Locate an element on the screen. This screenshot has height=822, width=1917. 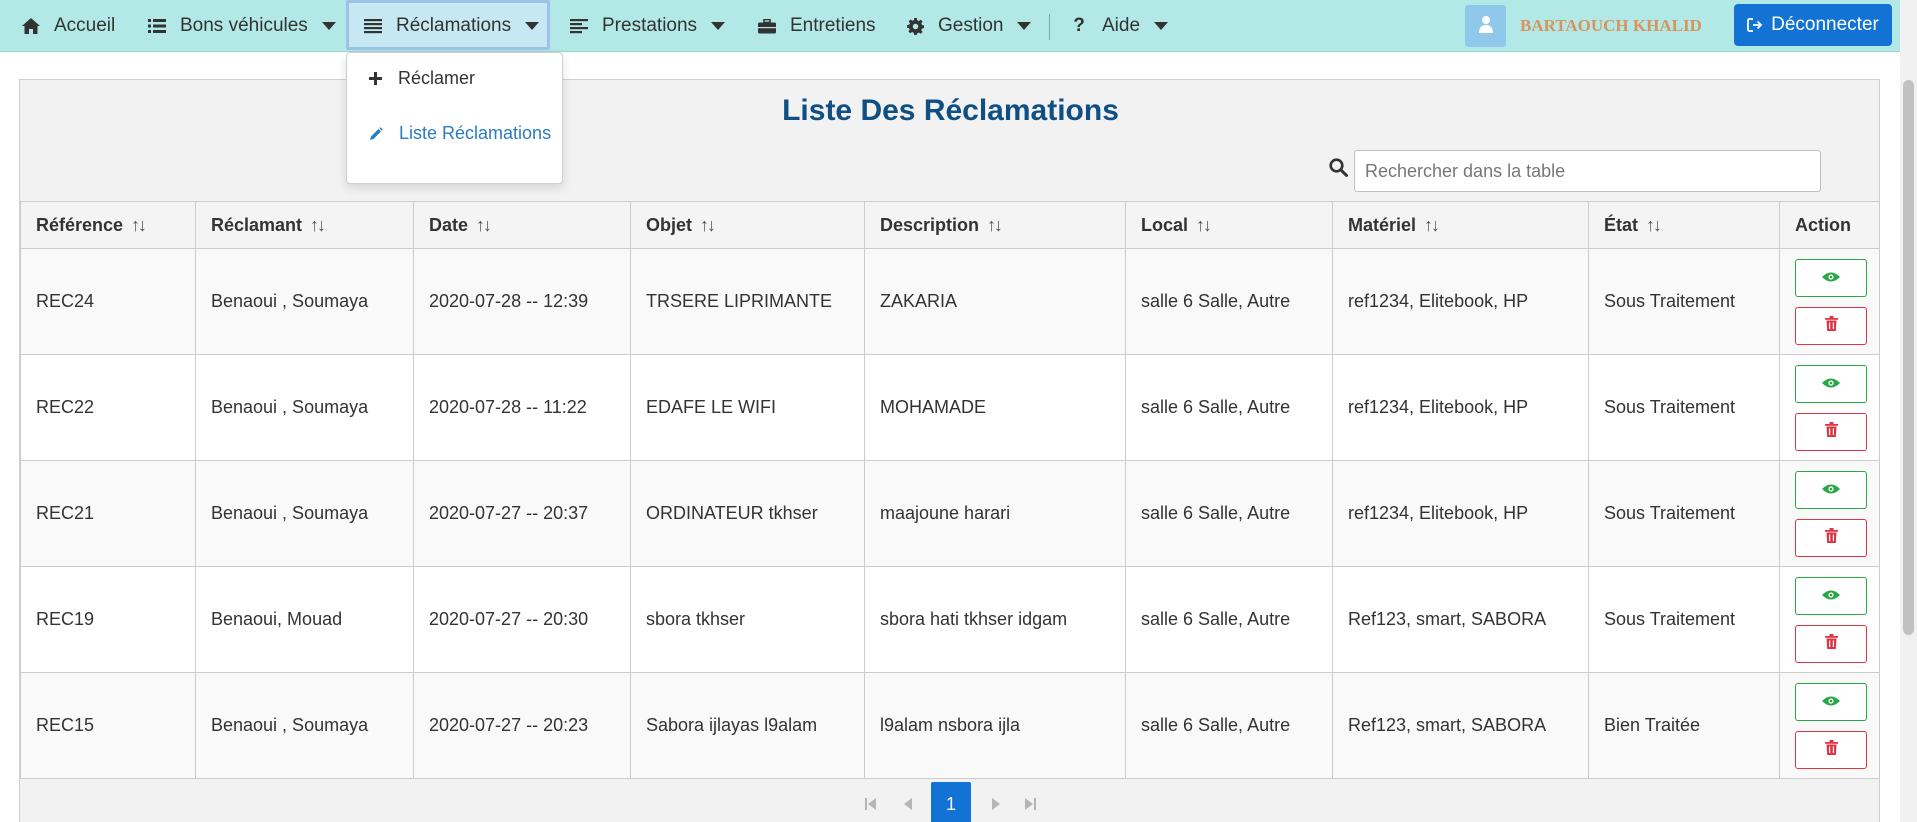
cell-date: 2020-07-28 -- 12:39 is located at coordinates (522, 301).